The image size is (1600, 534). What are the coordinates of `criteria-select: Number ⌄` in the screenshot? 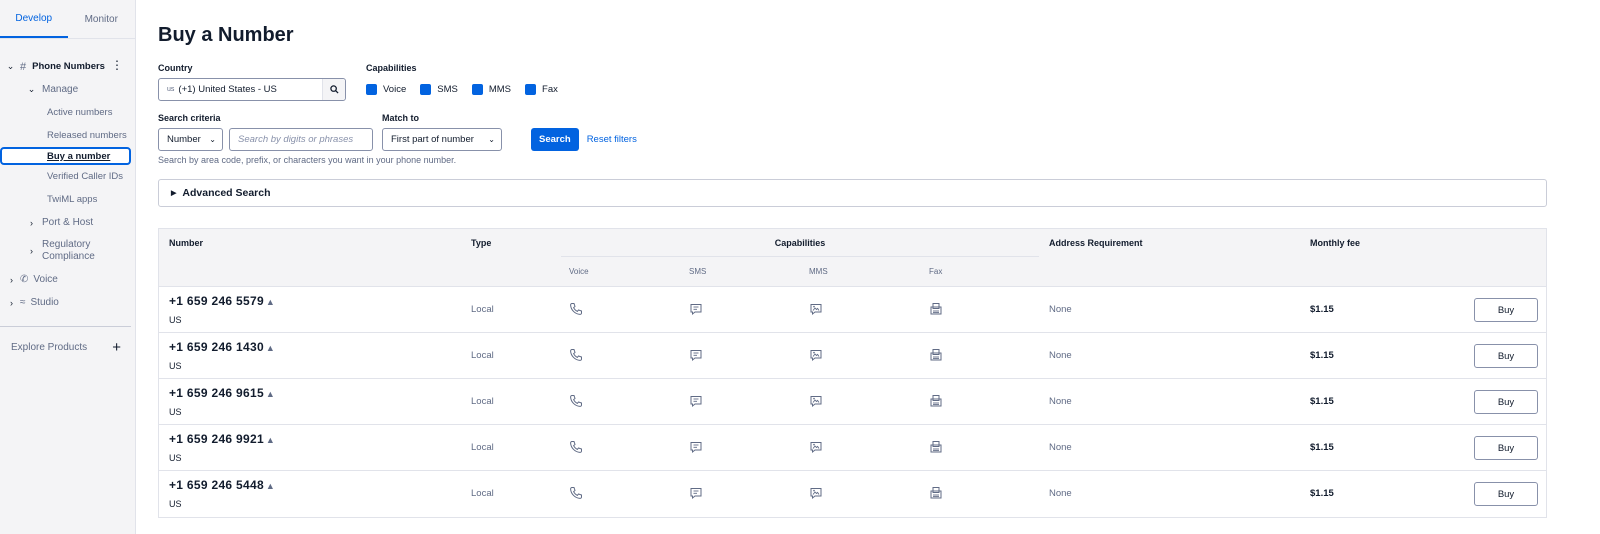 It's located at (190, 139).